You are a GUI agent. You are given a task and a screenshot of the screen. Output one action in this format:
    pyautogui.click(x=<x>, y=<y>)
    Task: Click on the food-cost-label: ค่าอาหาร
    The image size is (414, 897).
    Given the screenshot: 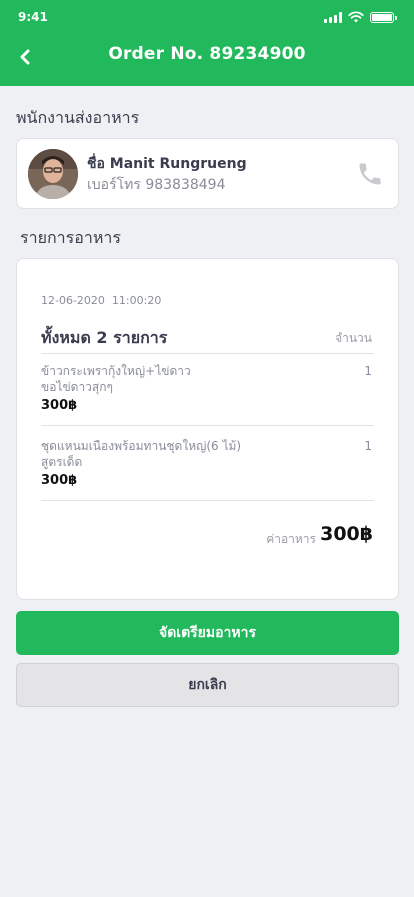 What is the action you would take?
    pyautogui.click(x=291, y=539)
    